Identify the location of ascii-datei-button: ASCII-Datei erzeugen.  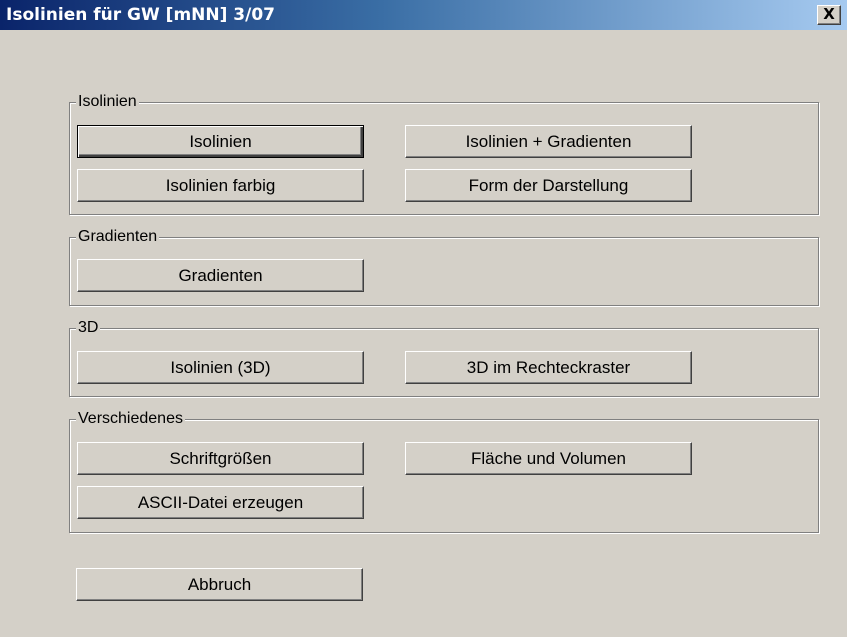
(220, 502).